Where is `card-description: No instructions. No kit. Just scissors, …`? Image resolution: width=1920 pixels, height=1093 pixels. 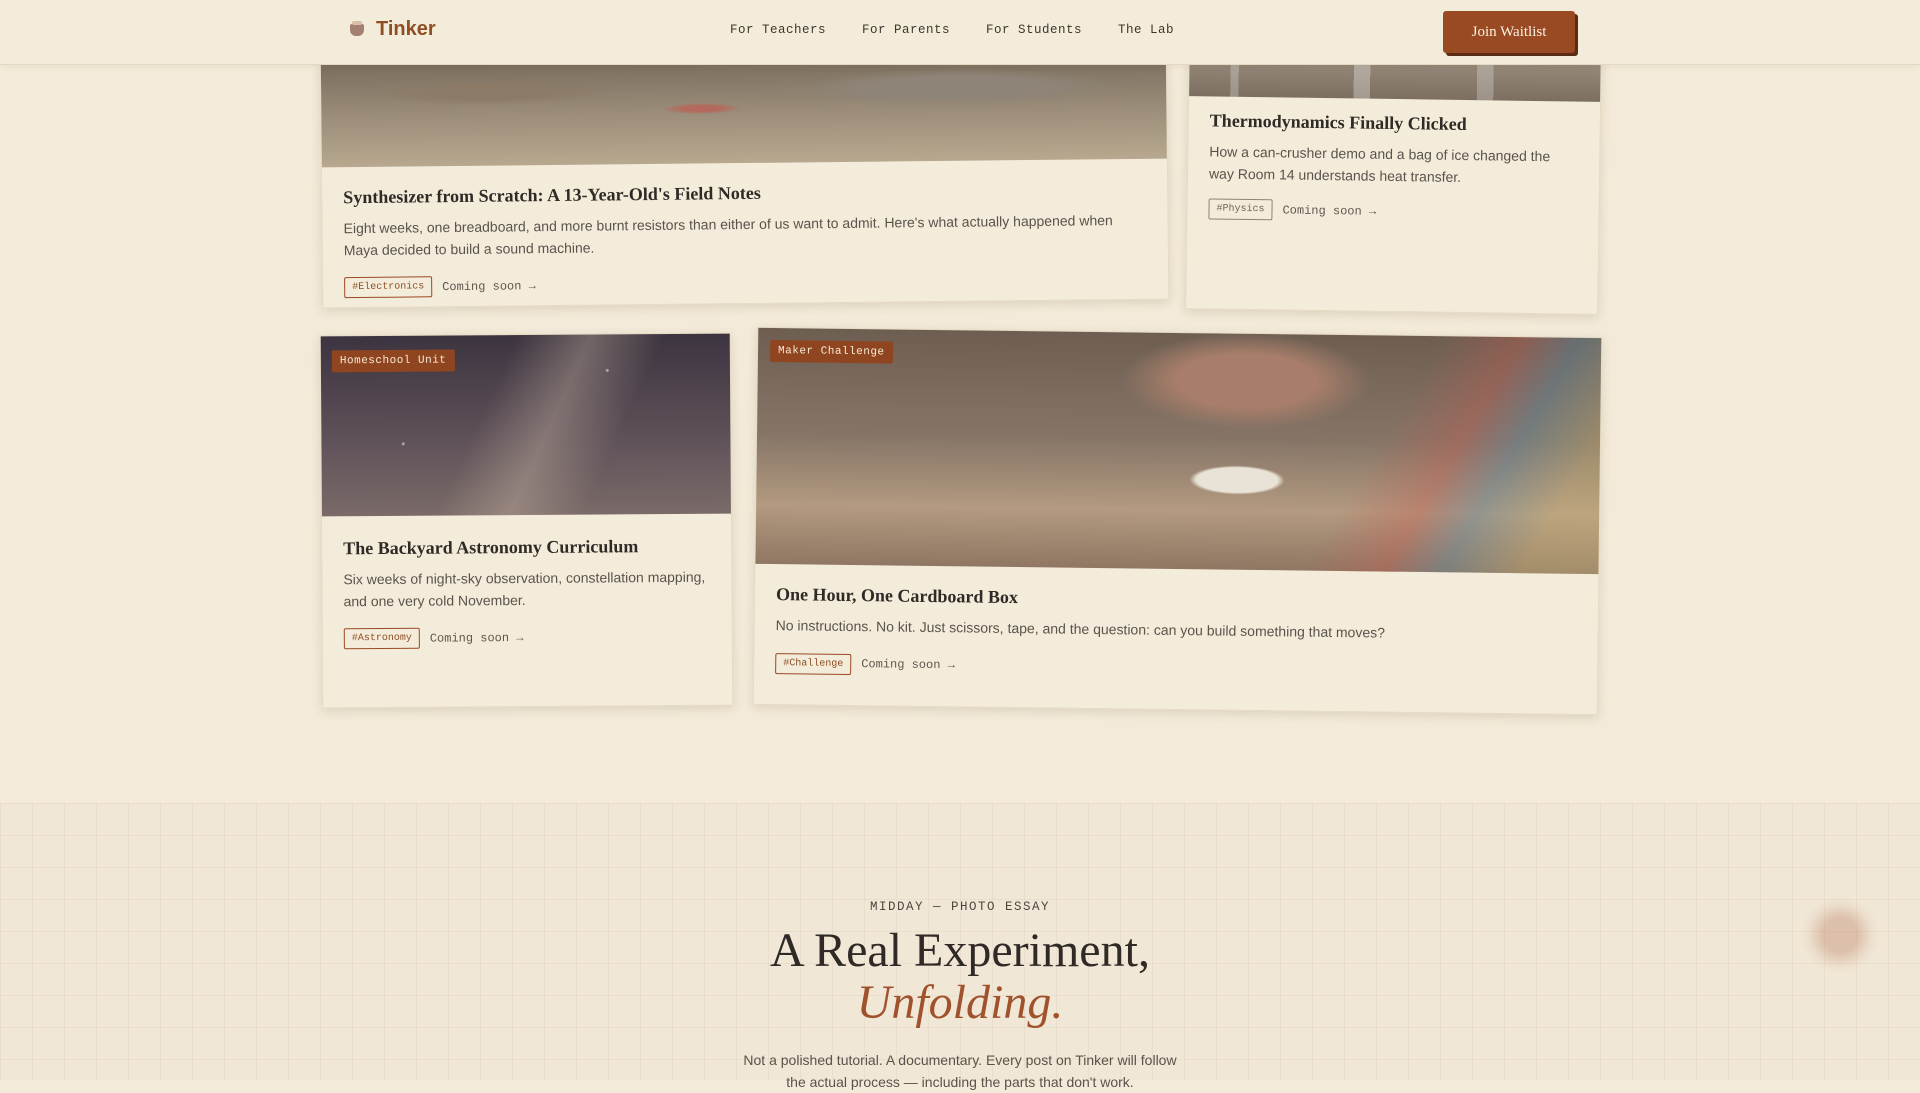 card-description: No instructions. No kit. Just scissors, … is located at coordinates (1080, 629).